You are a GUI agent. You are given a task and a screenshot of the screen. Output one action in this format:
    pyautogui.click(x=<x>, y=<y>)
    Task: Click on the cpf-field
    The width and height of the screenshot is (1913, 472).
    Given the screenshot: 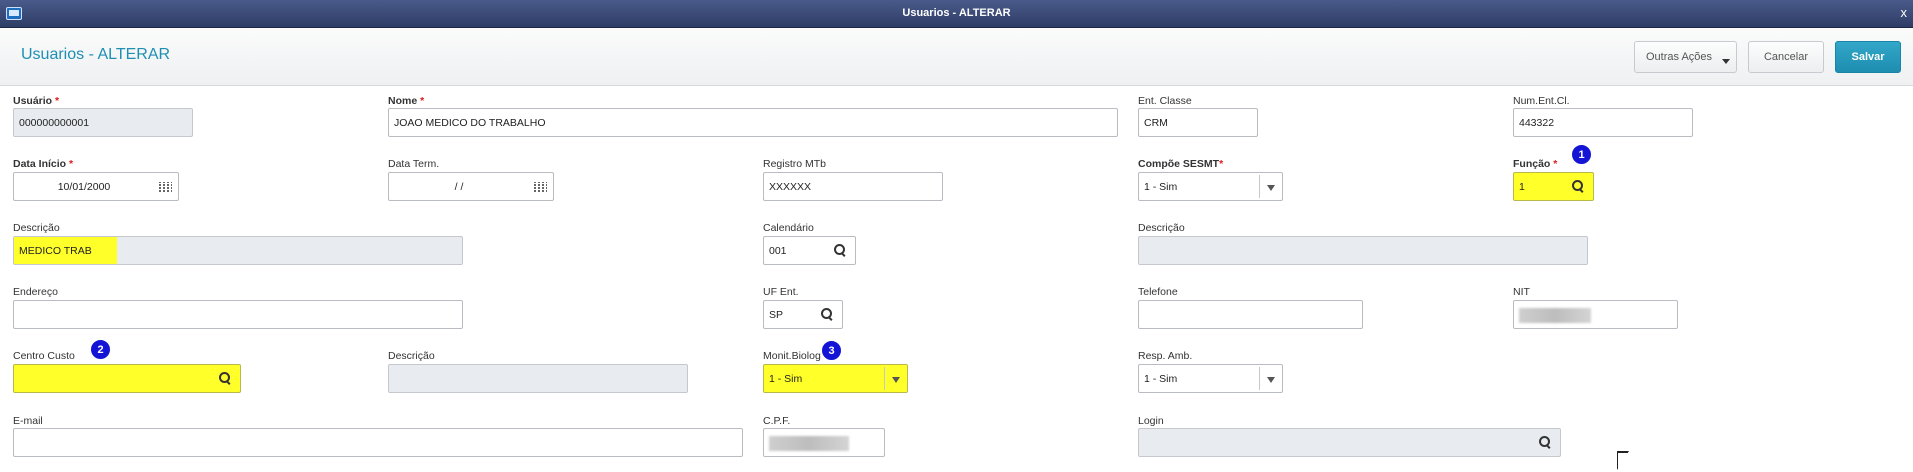 What is the action you would take?
    pyautogui.click(x=824, y=442)
    